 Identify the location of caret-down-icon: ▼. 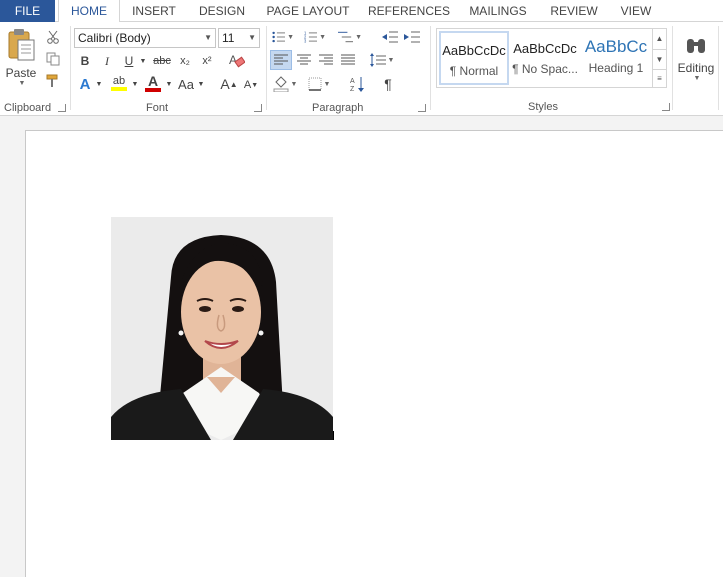
(659, 59).